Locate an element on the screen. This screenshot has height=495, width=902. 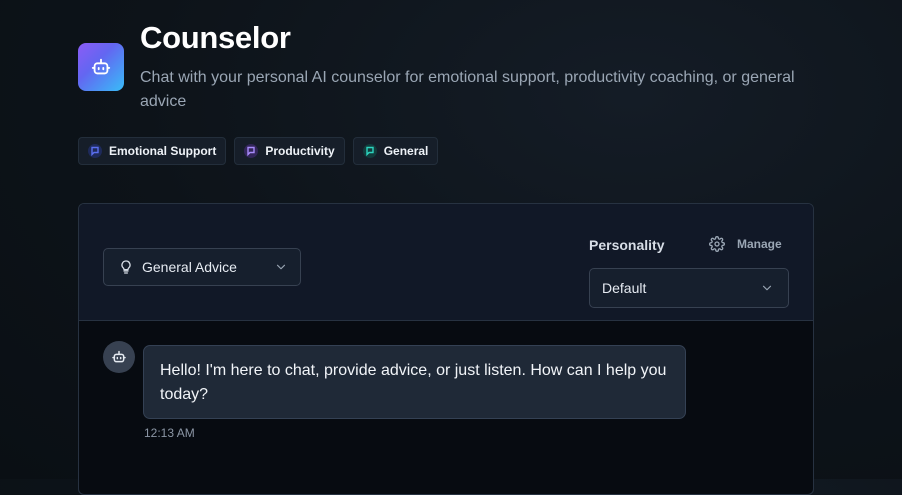
tag-label: Productivity is located at coordinates (300, 151).